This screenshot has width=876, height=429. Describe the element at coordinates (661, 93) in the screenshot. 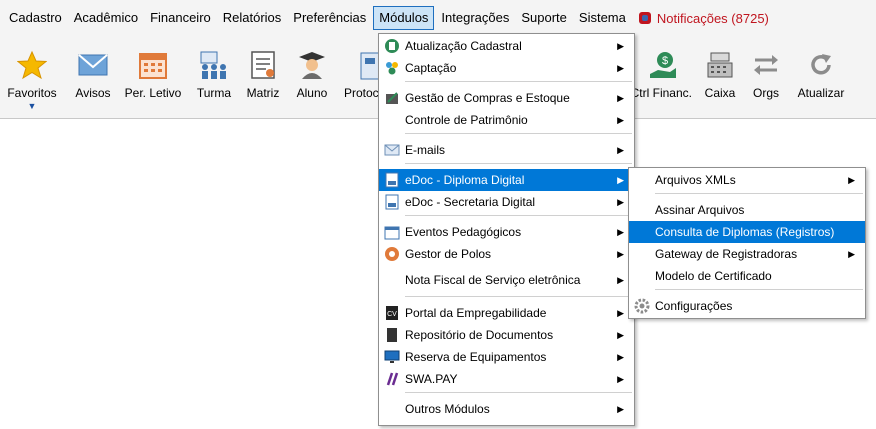

I see `ctrl-financ-label: Ctrl Financ.` at that location.